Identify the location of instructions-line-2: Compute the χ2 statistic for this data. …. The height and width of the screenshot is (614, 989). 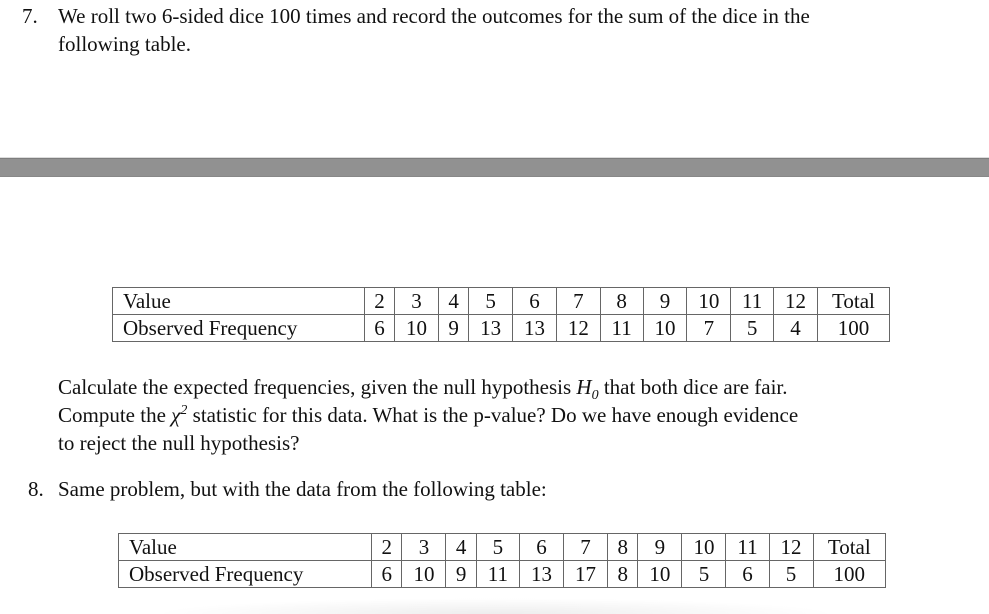
(428, 415).